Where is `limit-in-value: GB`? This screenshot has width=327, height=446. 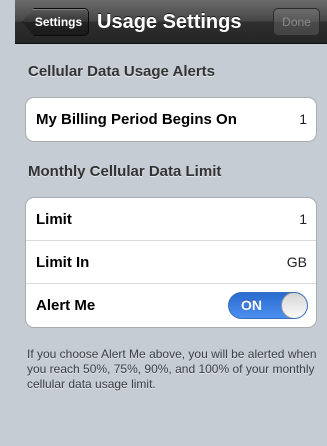 limit-in-value: GB is located at coordinates (296, 262).